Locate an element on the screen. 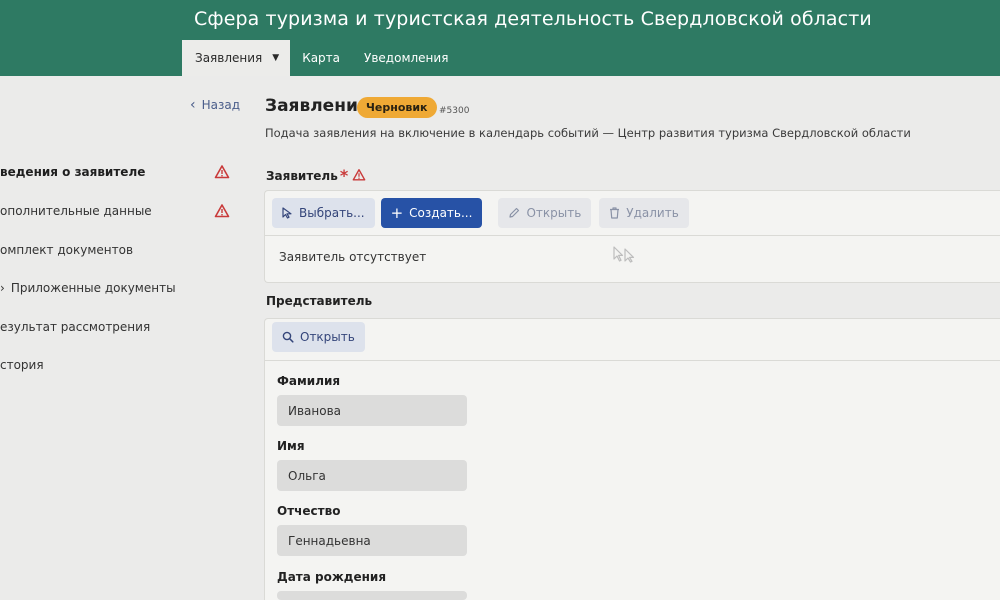  lastname-field: Иванова is located at coordinates (372, 410).